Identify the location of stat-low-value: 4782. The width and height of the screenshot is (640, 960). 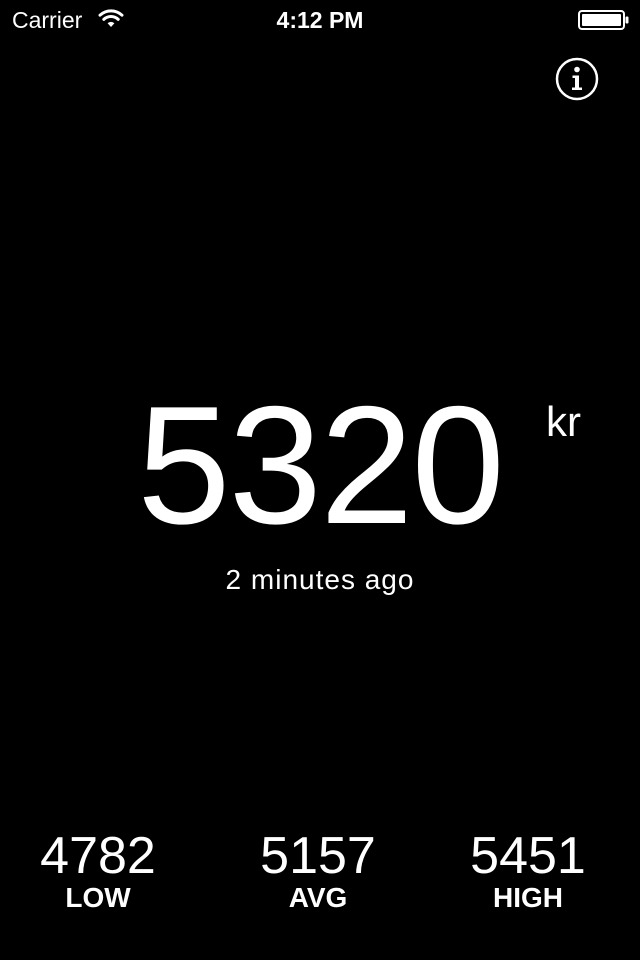
(98, 856).